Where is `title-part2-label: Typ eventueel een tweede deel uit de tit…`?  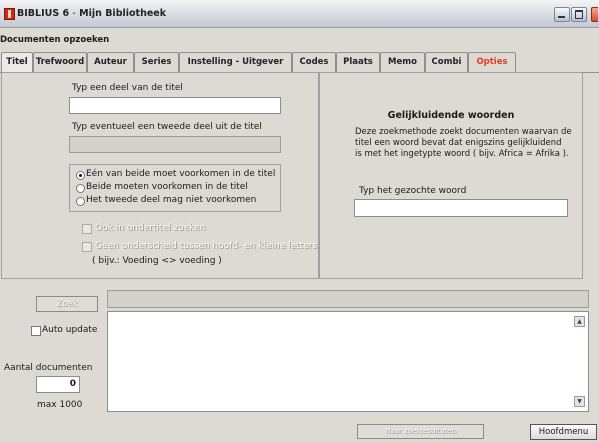
title-part2-label: Typ eventueel een tweede deel uit de tit… is located at coordinates (167, 127).